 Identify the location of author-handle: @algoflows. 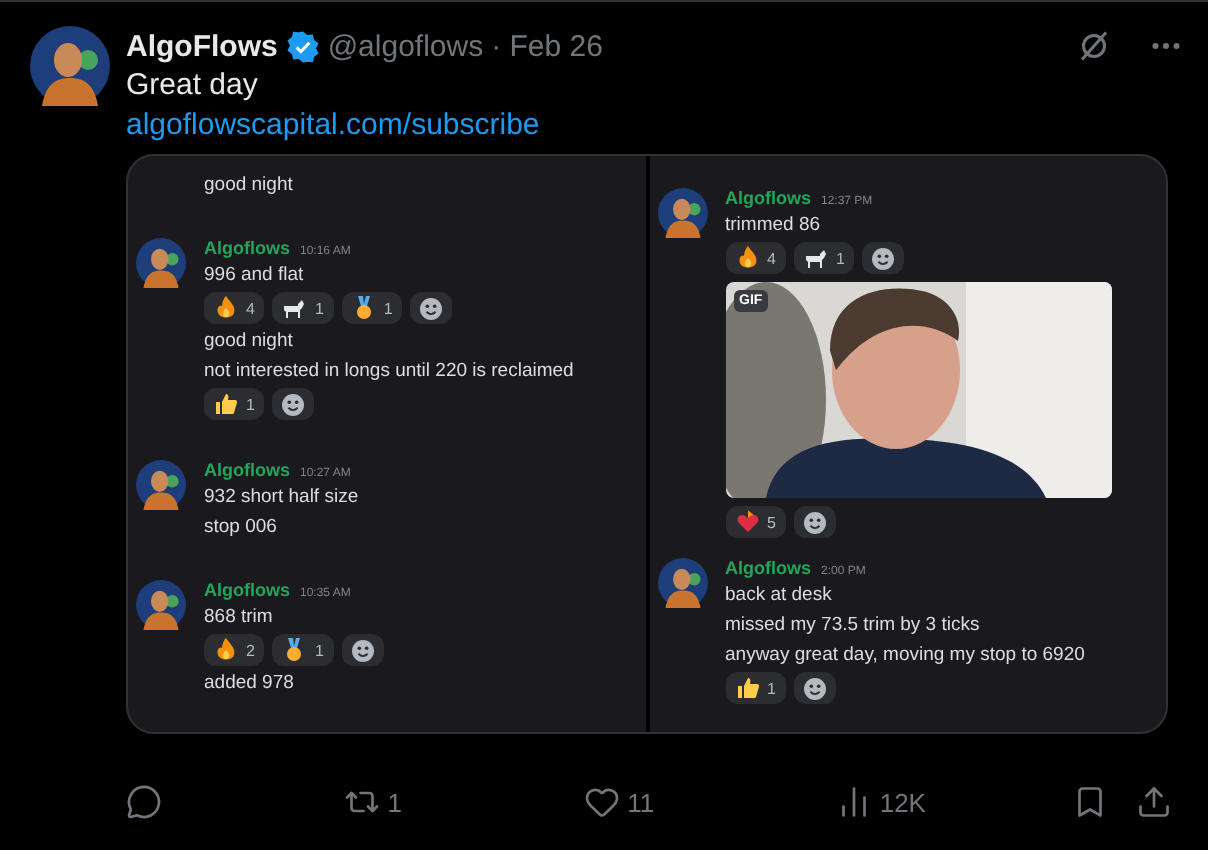
(405, 46).